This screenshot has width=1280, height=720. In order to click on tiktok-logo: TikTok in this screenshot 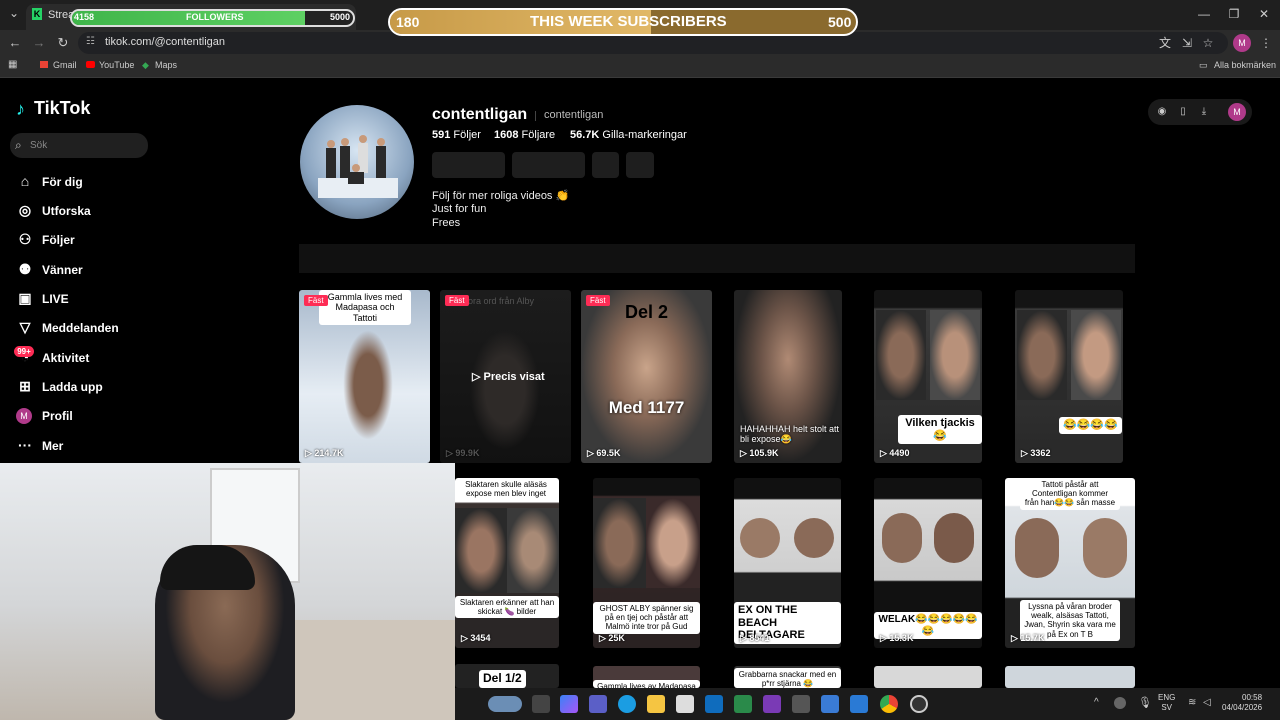, I will do `click(62, 108)`.